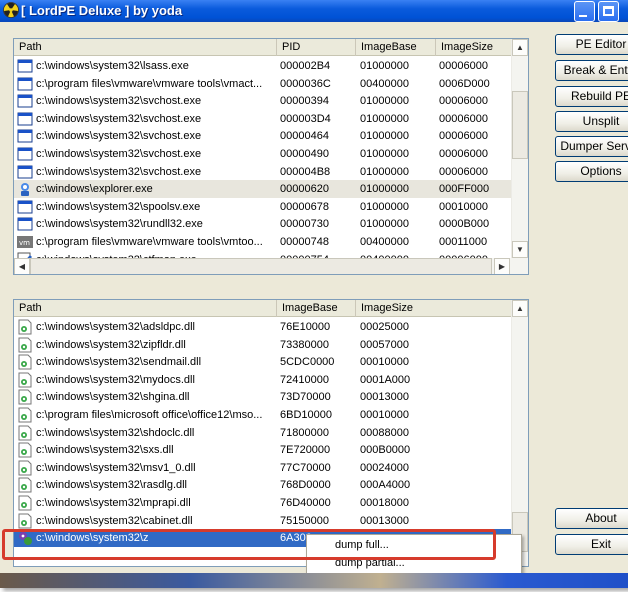 The height and width of the screenshot is (592, 640). I want to click on radiation-icon, so click(11, 10).